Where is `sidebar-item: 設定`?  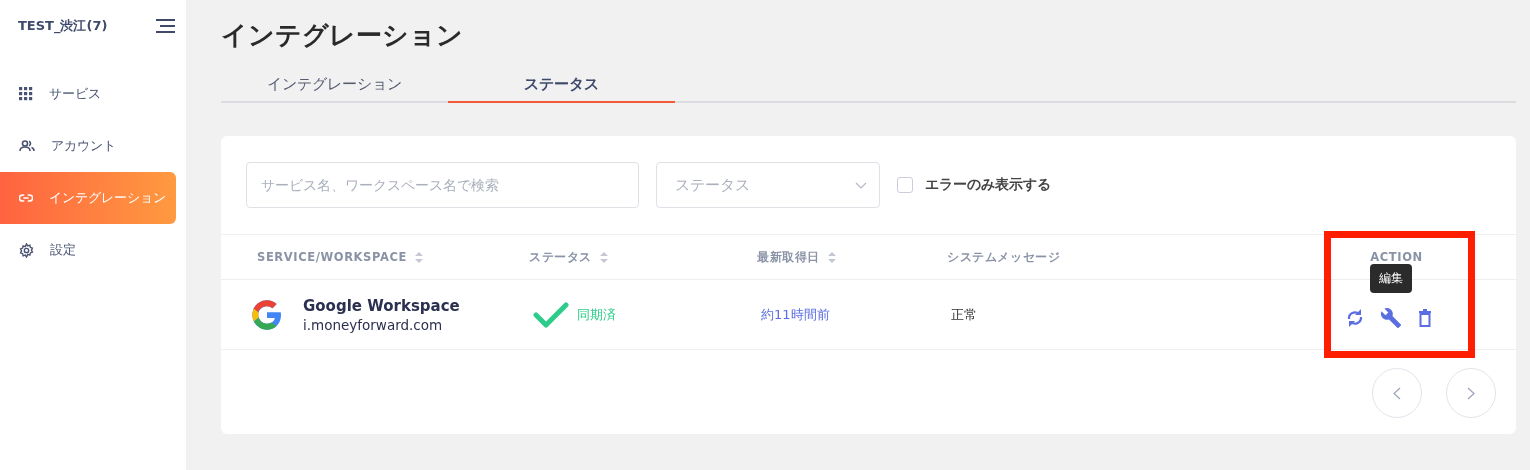 sidebar-item: 設定 is located at coordinates (88, 250).